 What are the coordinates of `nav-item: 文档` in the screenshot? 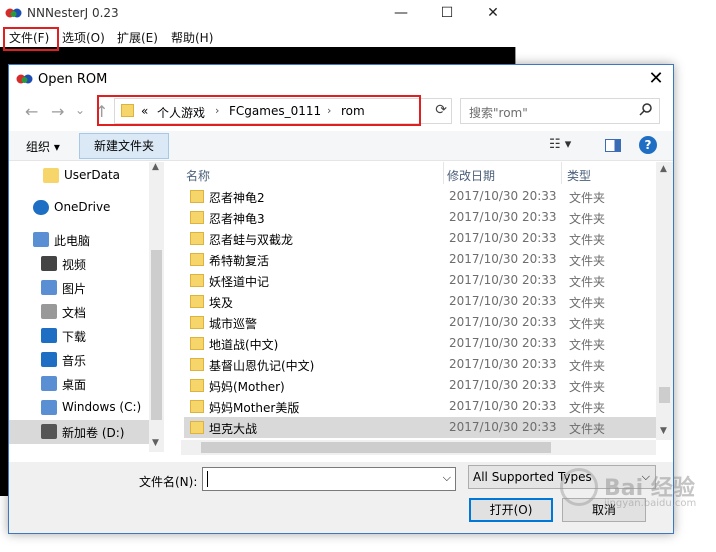 It's located at (79, 312).